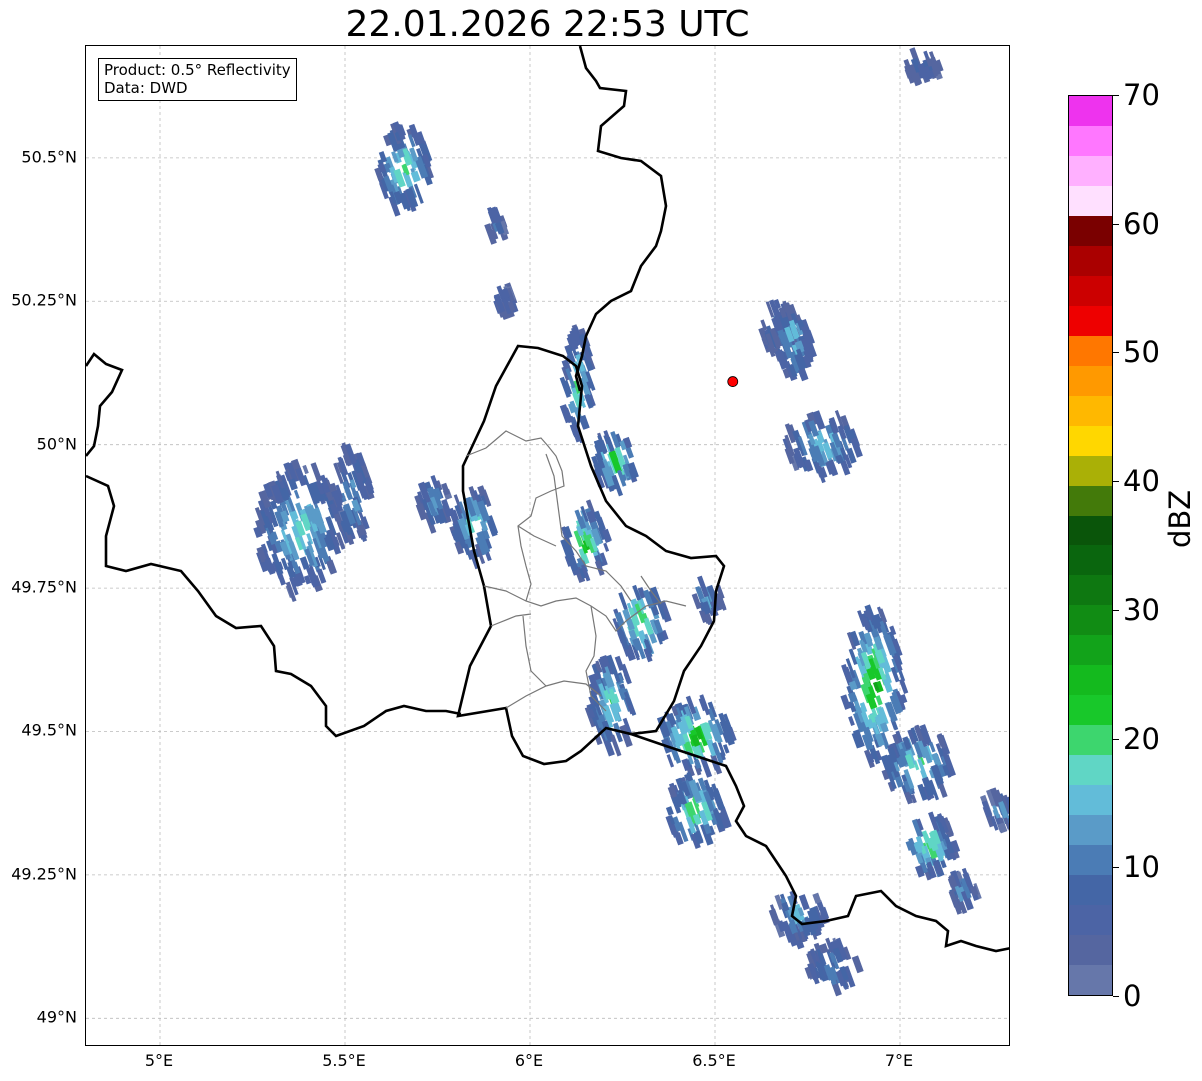 This screenshot has width=1202, height=1081. What do you see at coordinates (197, 79) in the screenshot?
I see `info-box: Product: 0.5° Reflectivity Data: DWD` at bounding box center [197, 79].